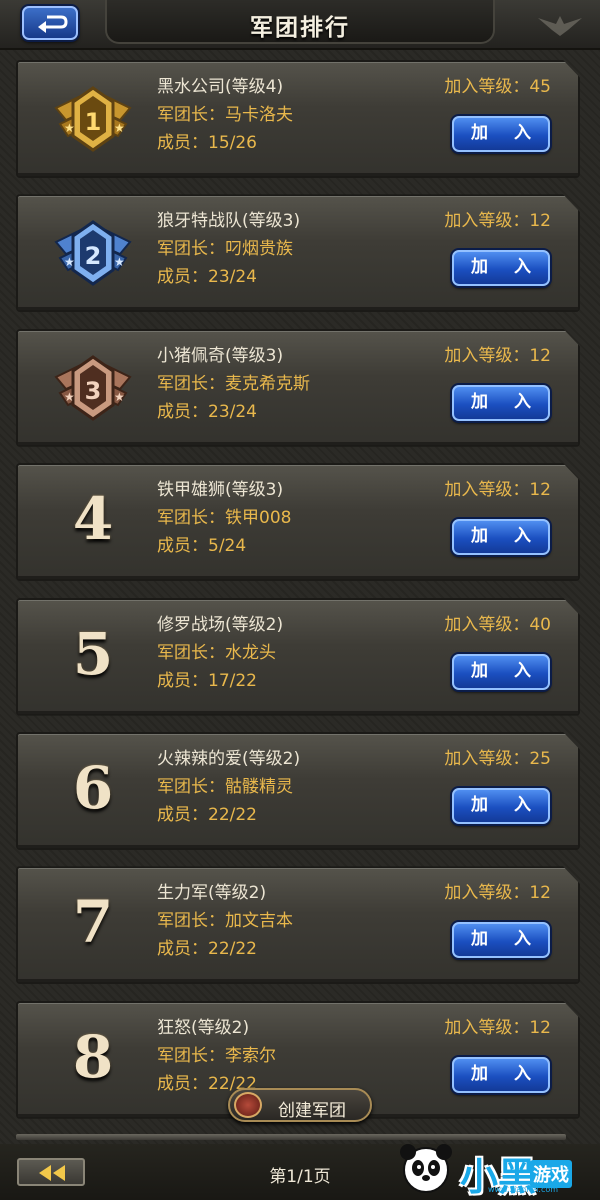 This screenshot has width=600, height=1200. What do you see at coordinates (225, 921) in the screenshot?
I see `guild-leader: 军团长：加文吉本` at bounding box center [225, 921].